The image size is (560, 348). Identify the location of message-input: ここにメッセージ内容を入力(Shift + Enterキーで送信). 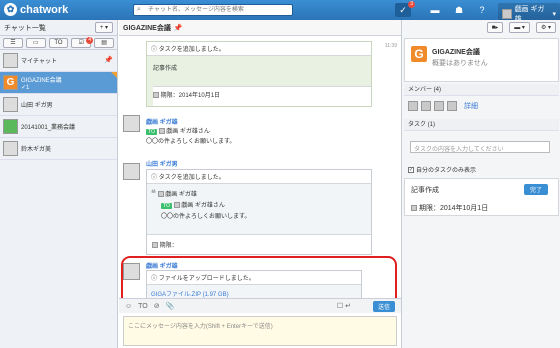
(260, 331).